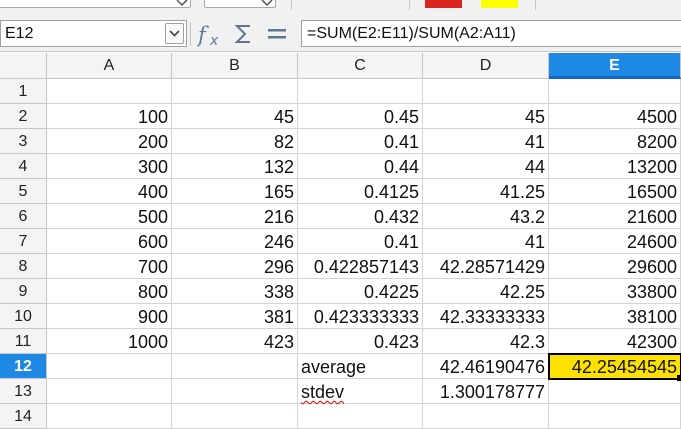 The width and height of the screenshot is (681, 429). Describe the element at coordinates (614, 366) in the screenshot. I see `cell-e12: 42.25454545` at that location.